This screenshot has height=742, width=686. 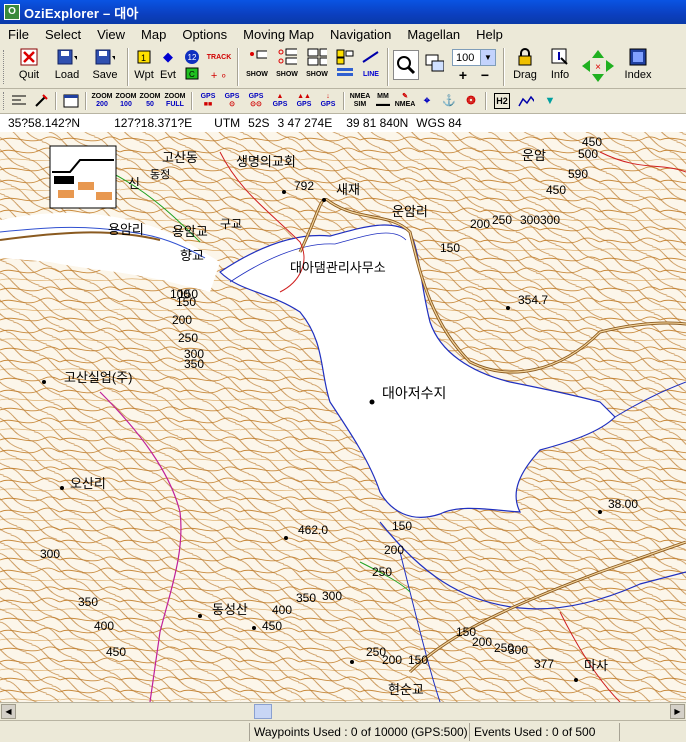 I want to click on profile-button, so click(x=526, y=101).